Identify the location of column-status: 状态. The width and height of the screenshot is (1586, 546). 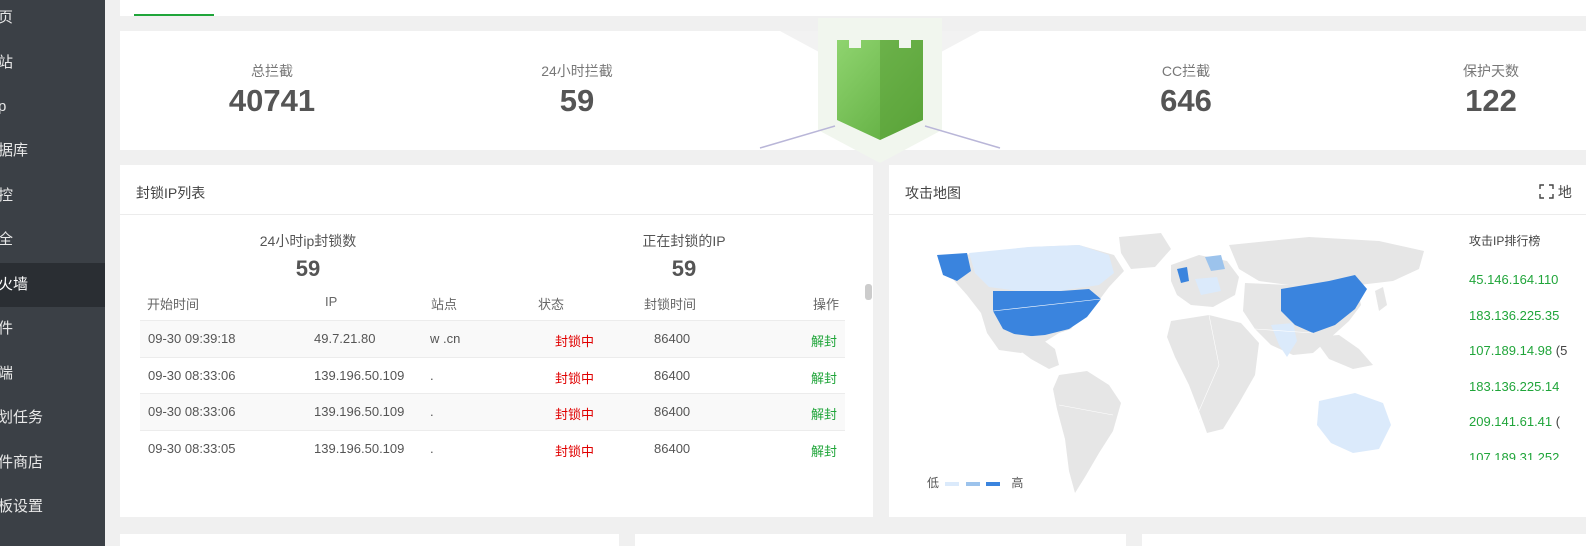
(551, 304).